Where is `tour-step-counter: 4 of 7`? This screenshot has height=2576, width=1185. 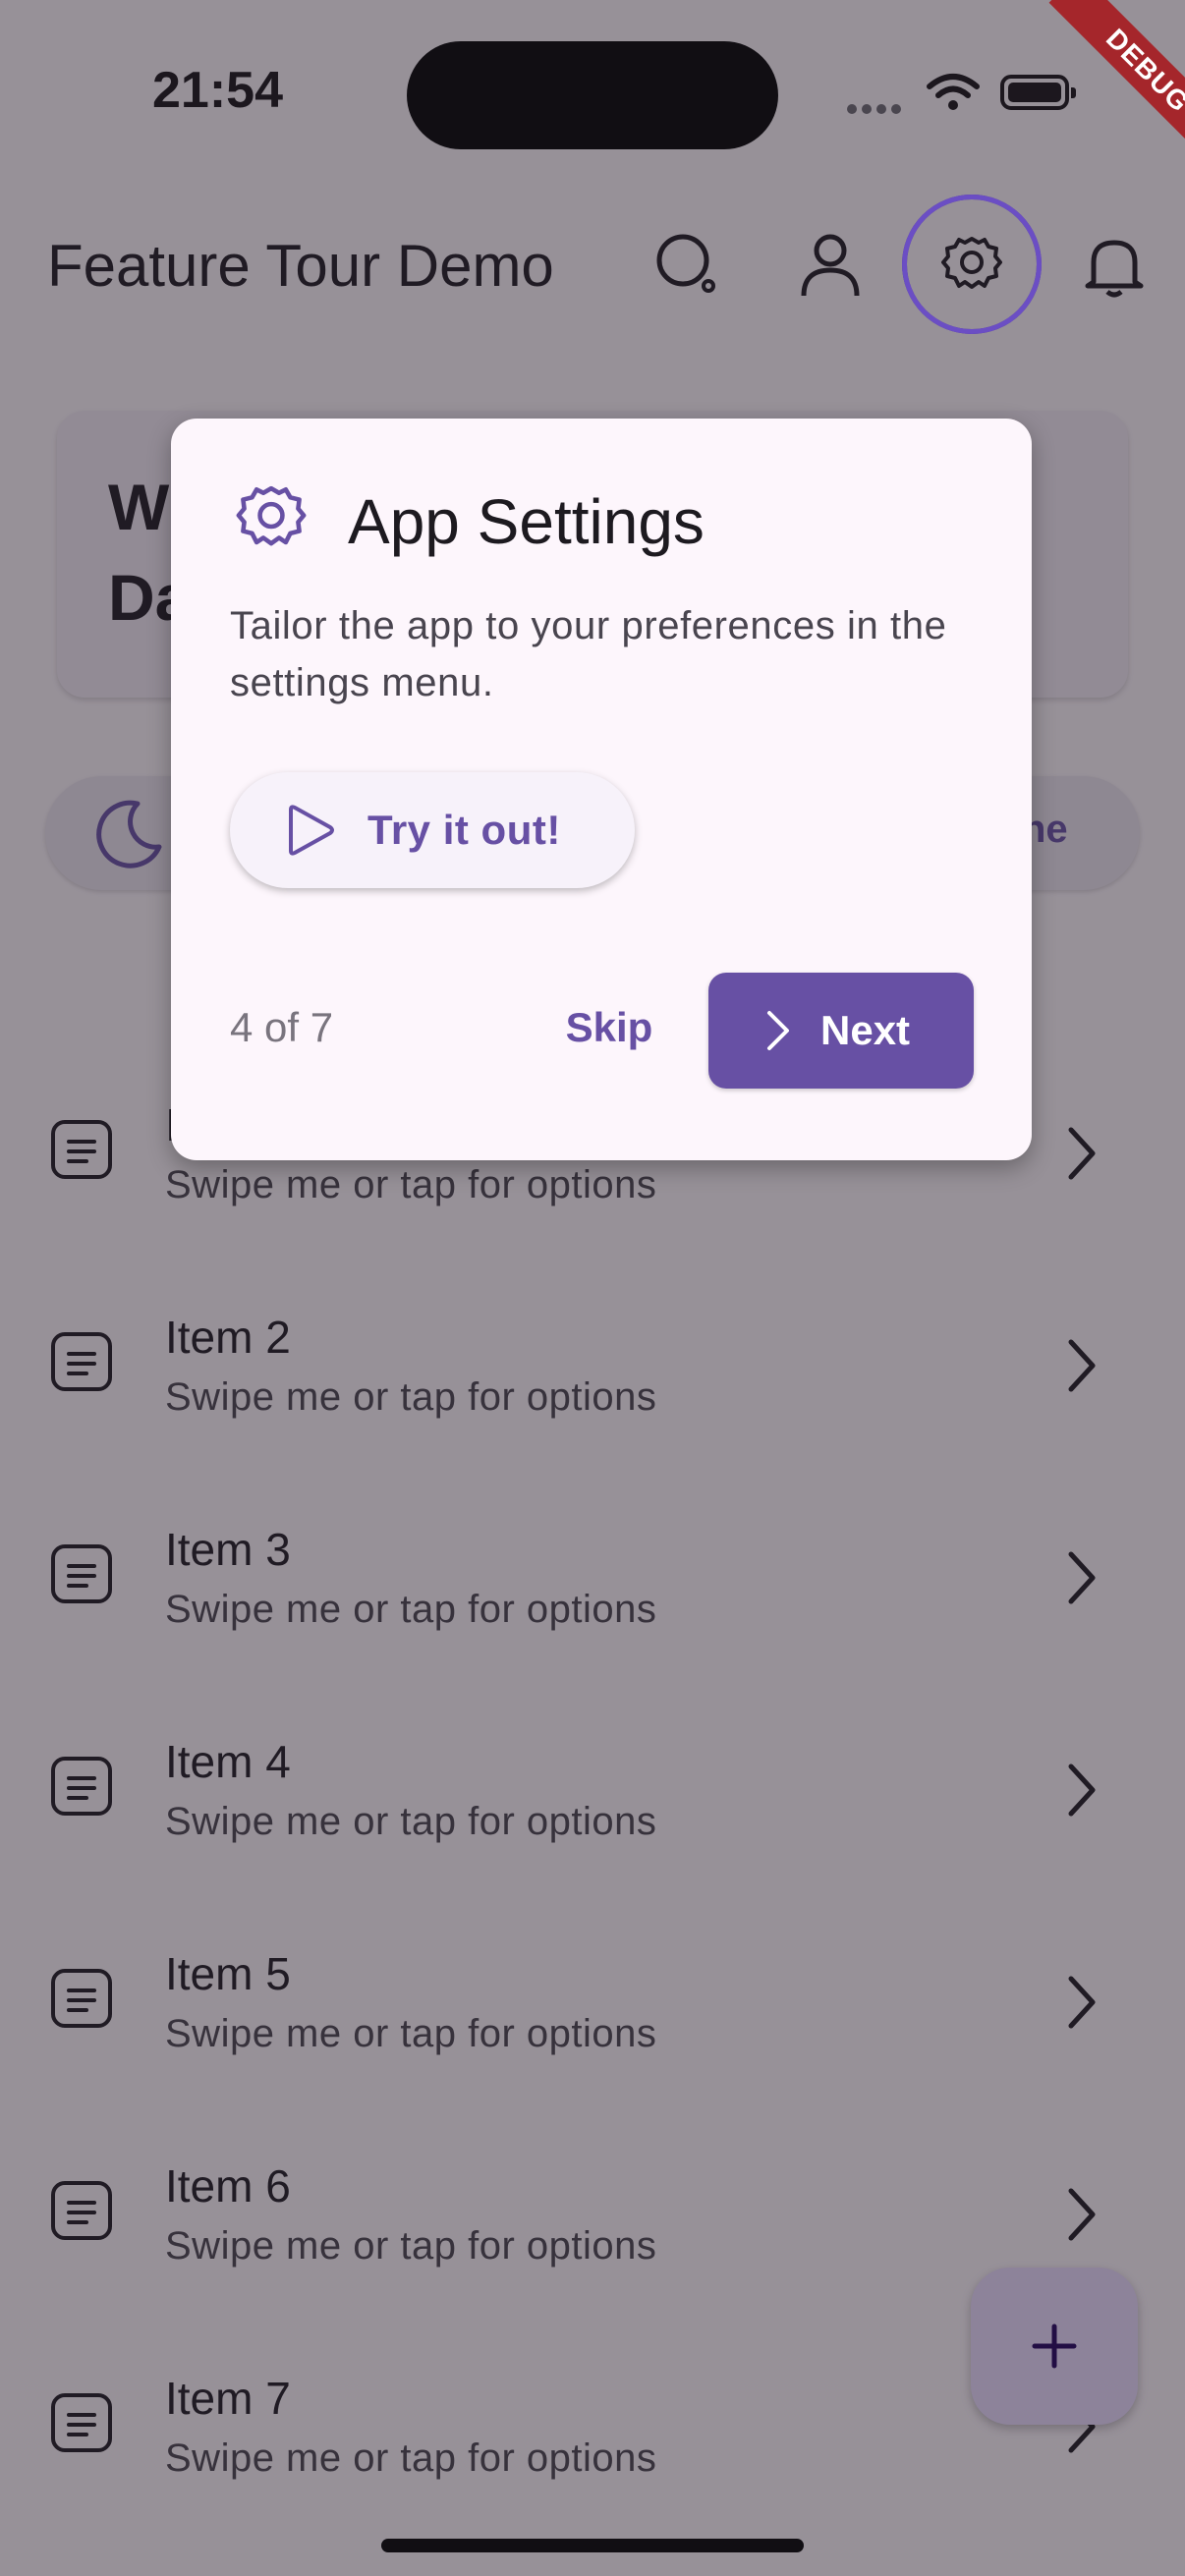
tour-step-counter: 4 of 7 is located at coordinates (282, 1027).